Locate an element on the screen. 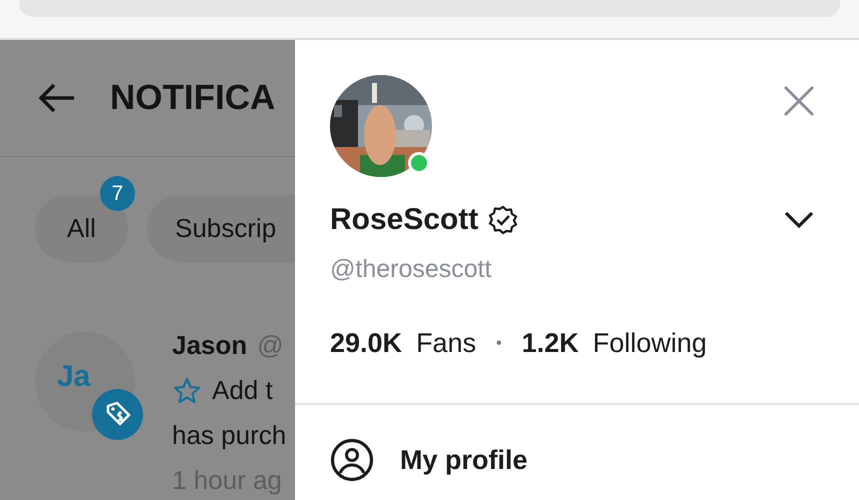 This screenshot has height=500, width=859. sender-handle: @ is located at coordinates (270, 345).